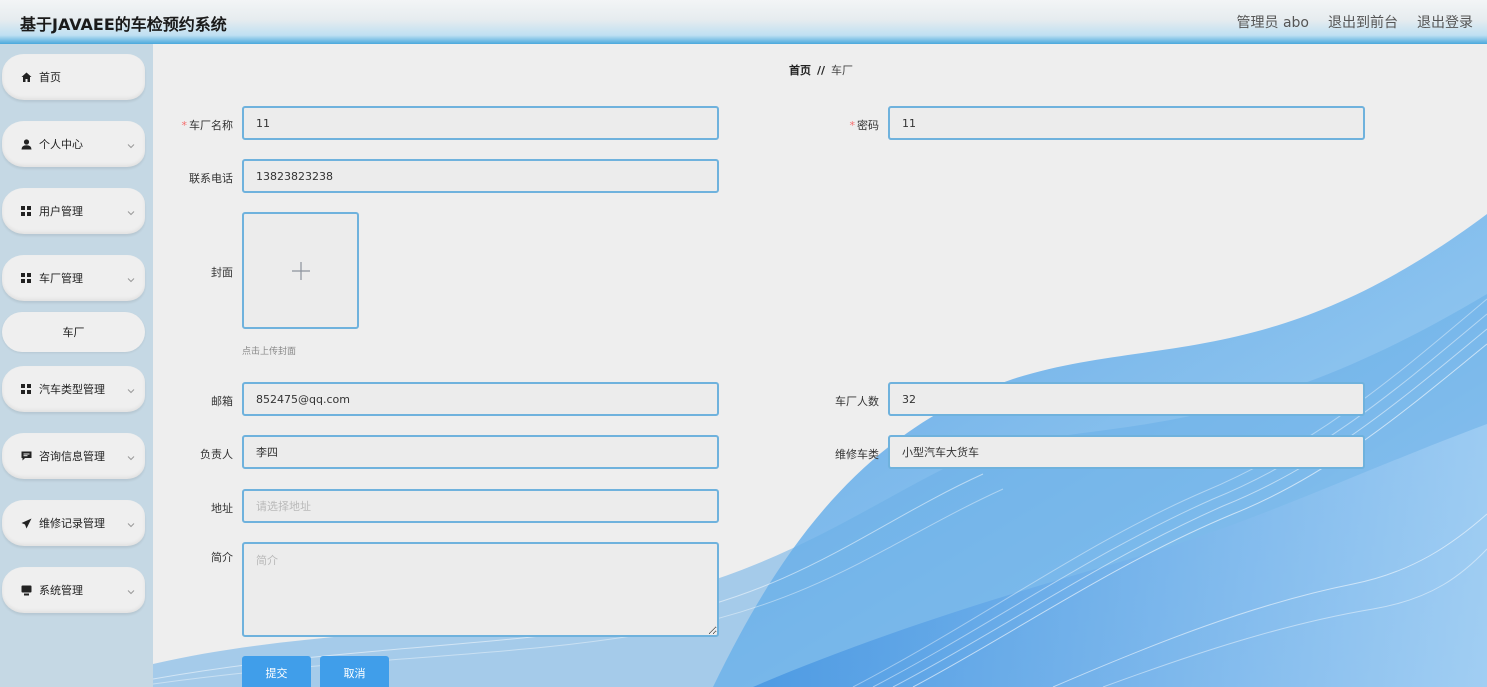 This screenshot has height=687, width=1487. I want to click on sidebar-item-system-management: 系统管理, so click(73, 590).